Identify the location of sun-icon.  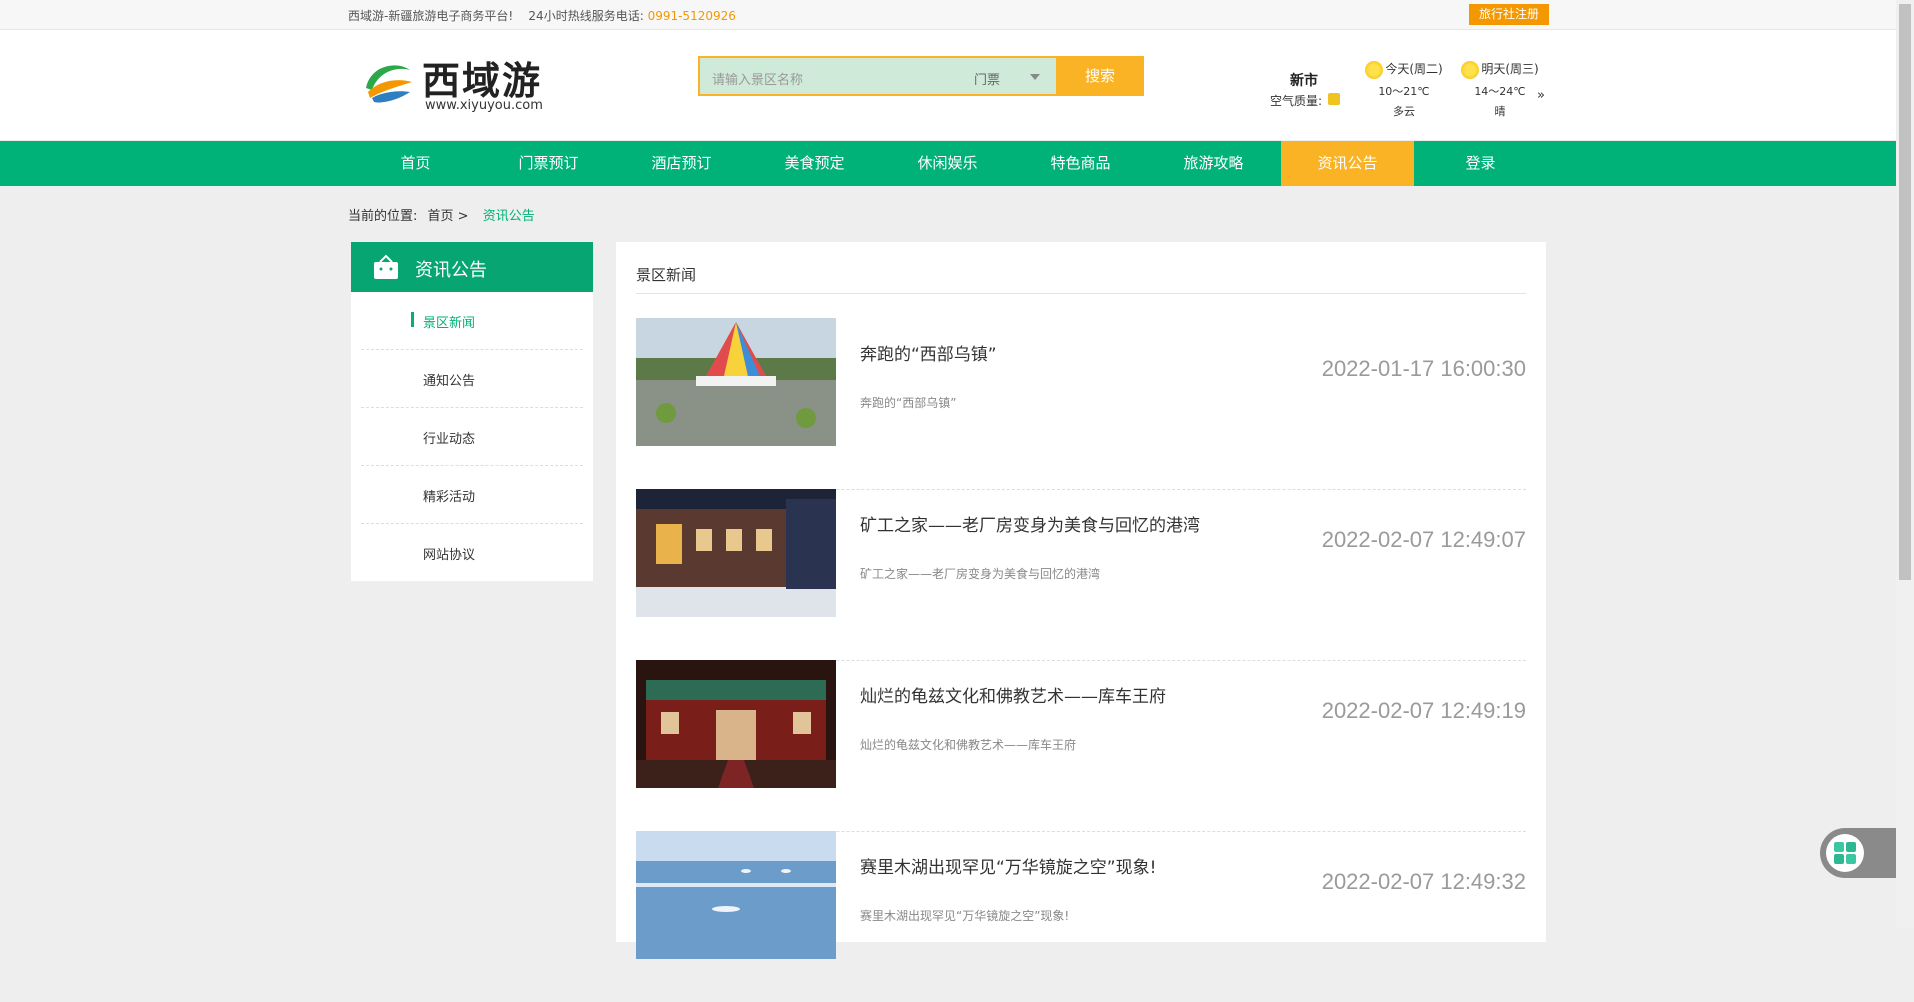
(1470, 69).